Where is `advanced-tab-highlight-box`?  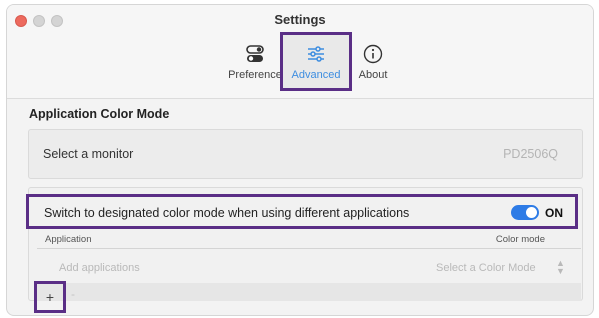 advanced-tab-highlight-box is located at coordinates (316, 61).